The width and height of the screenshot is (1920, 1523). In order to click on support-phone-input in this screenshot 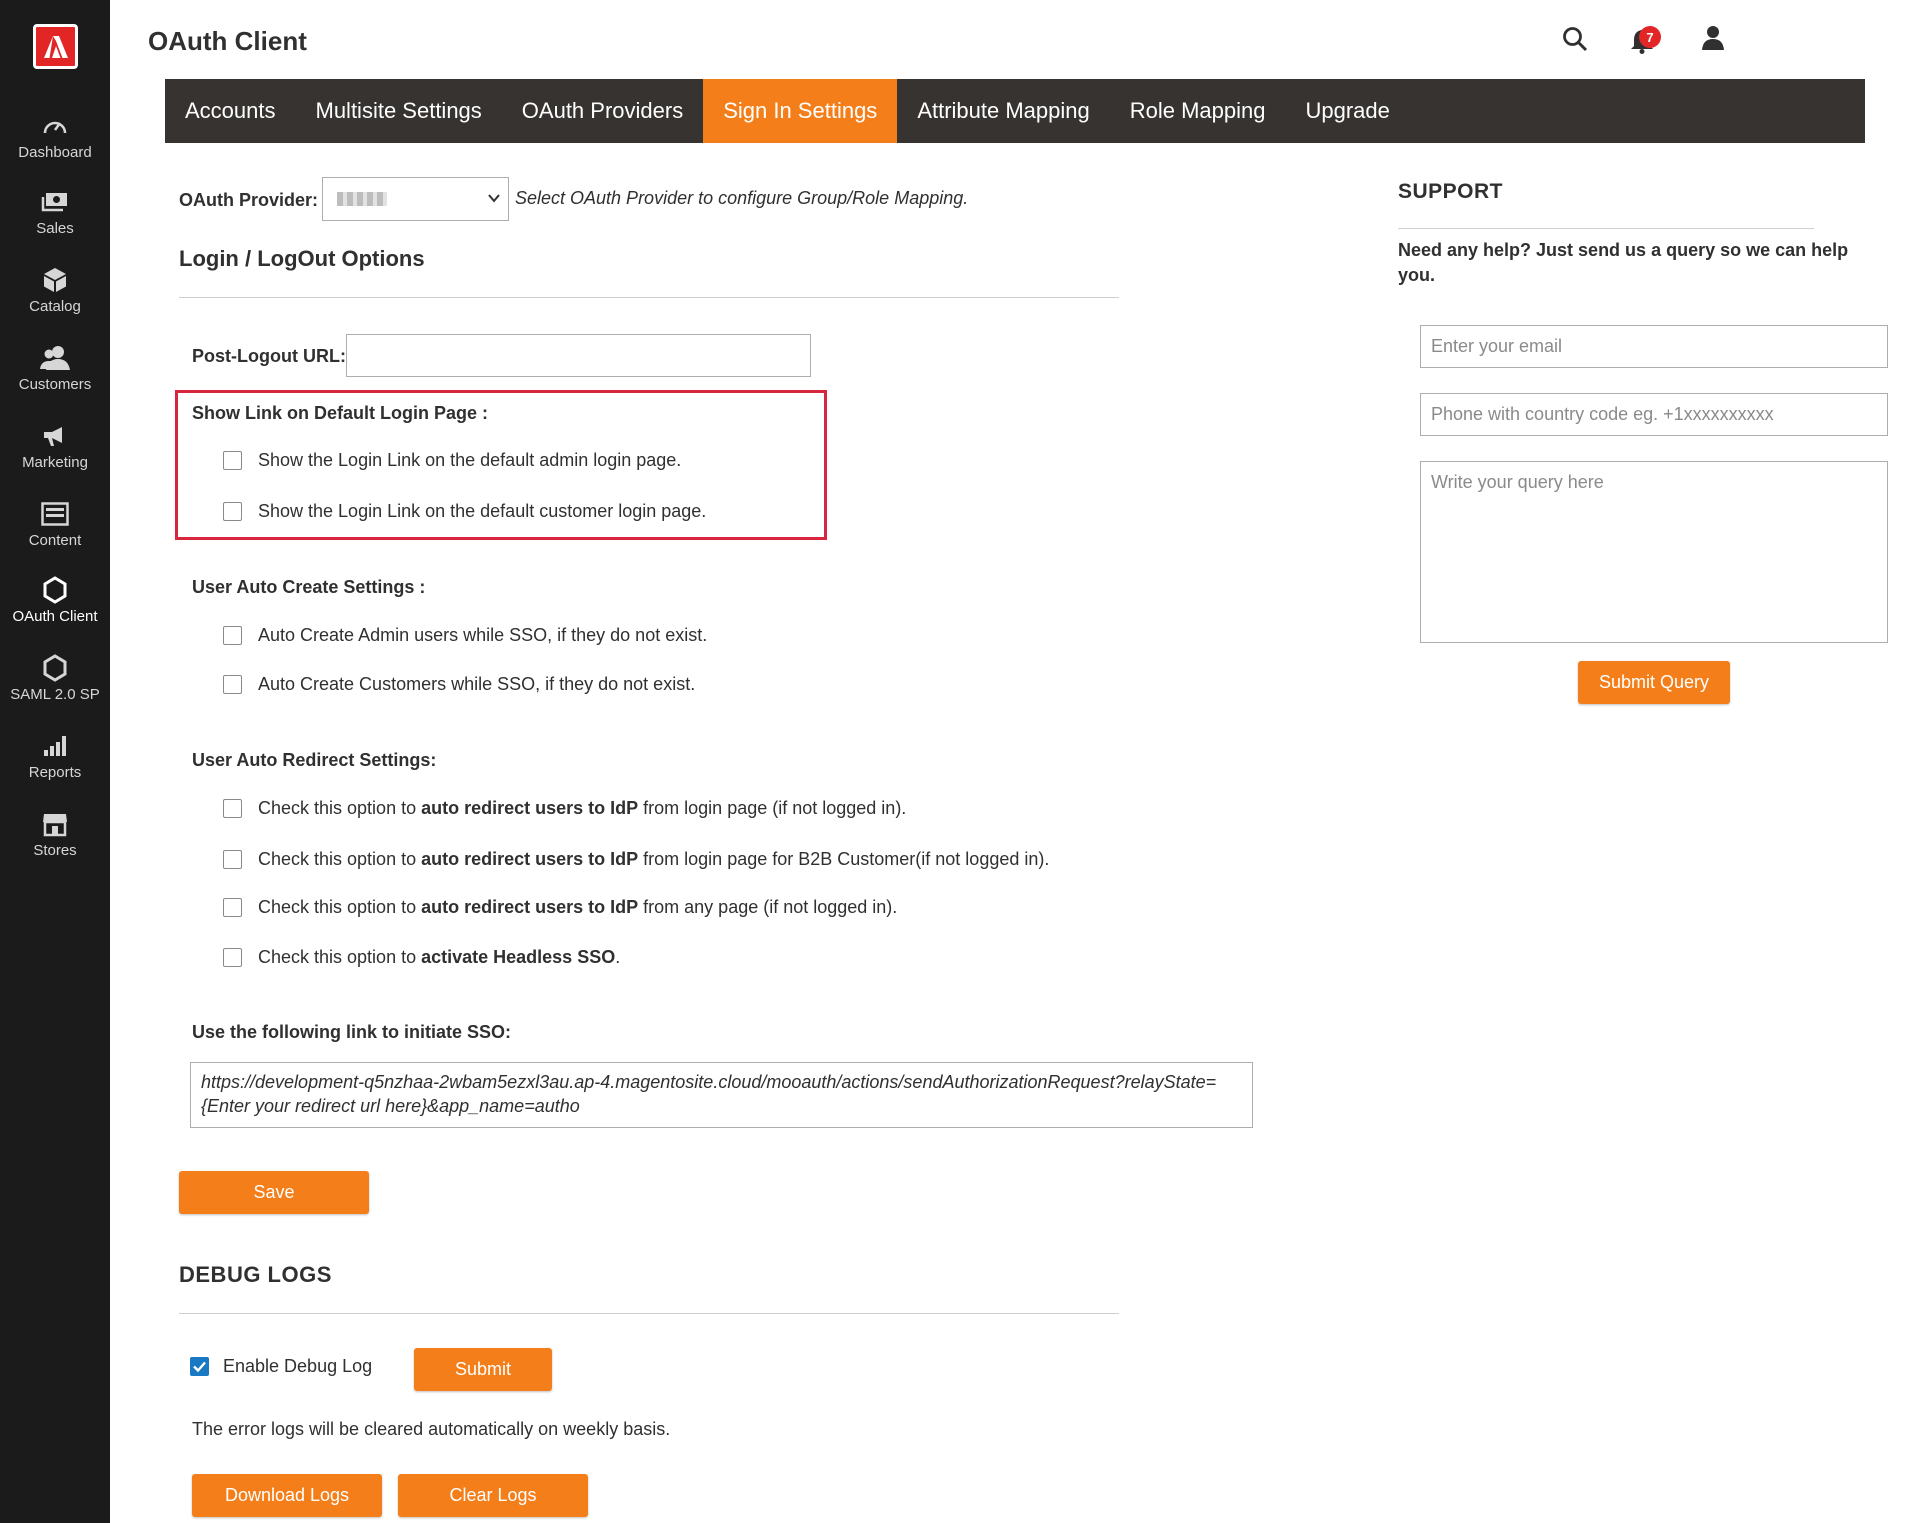, I will do `click(1654, 414)`.